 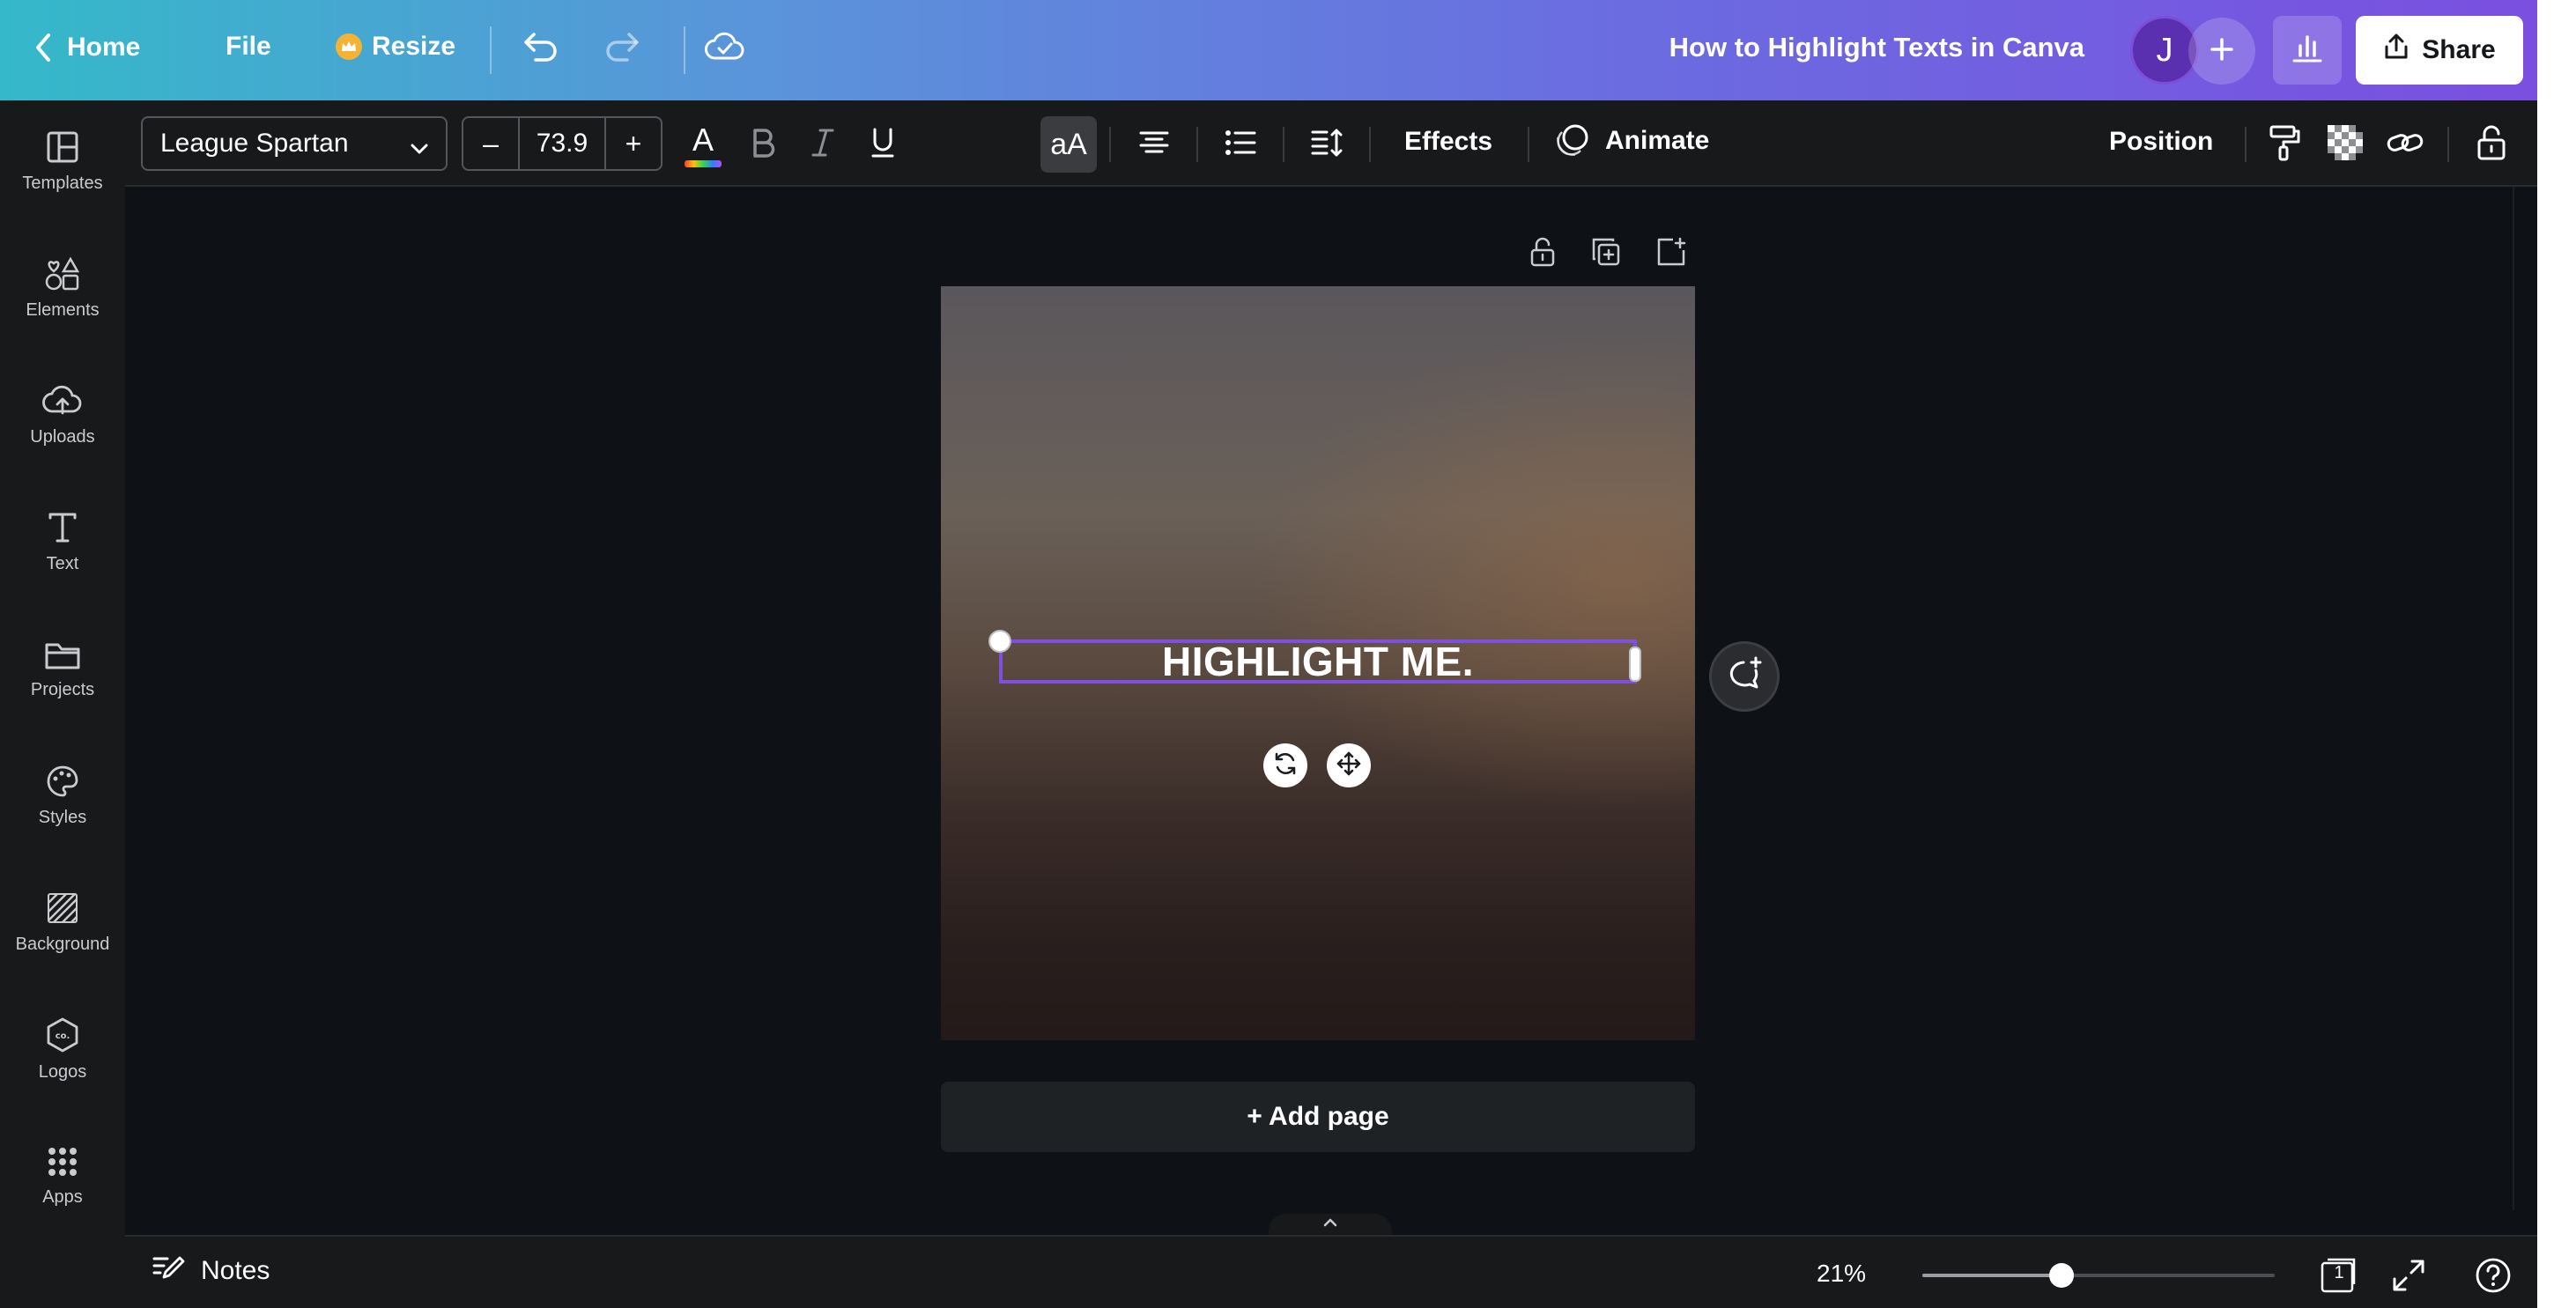 I want to click on undo-button, so click(x=541, y=47).